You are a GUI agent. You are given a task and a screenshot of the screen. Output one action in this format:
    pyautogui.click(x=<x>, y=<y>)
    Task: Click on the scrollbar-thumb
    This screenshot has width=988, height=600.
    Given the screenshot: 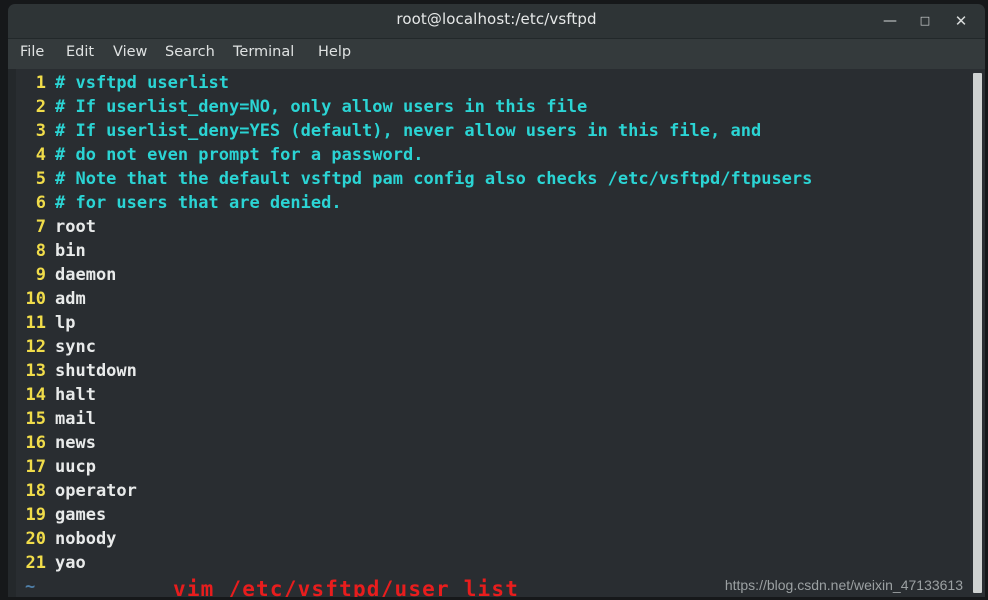 What is the action you would take?
    pyautogui.click(x=977, y=333)
    